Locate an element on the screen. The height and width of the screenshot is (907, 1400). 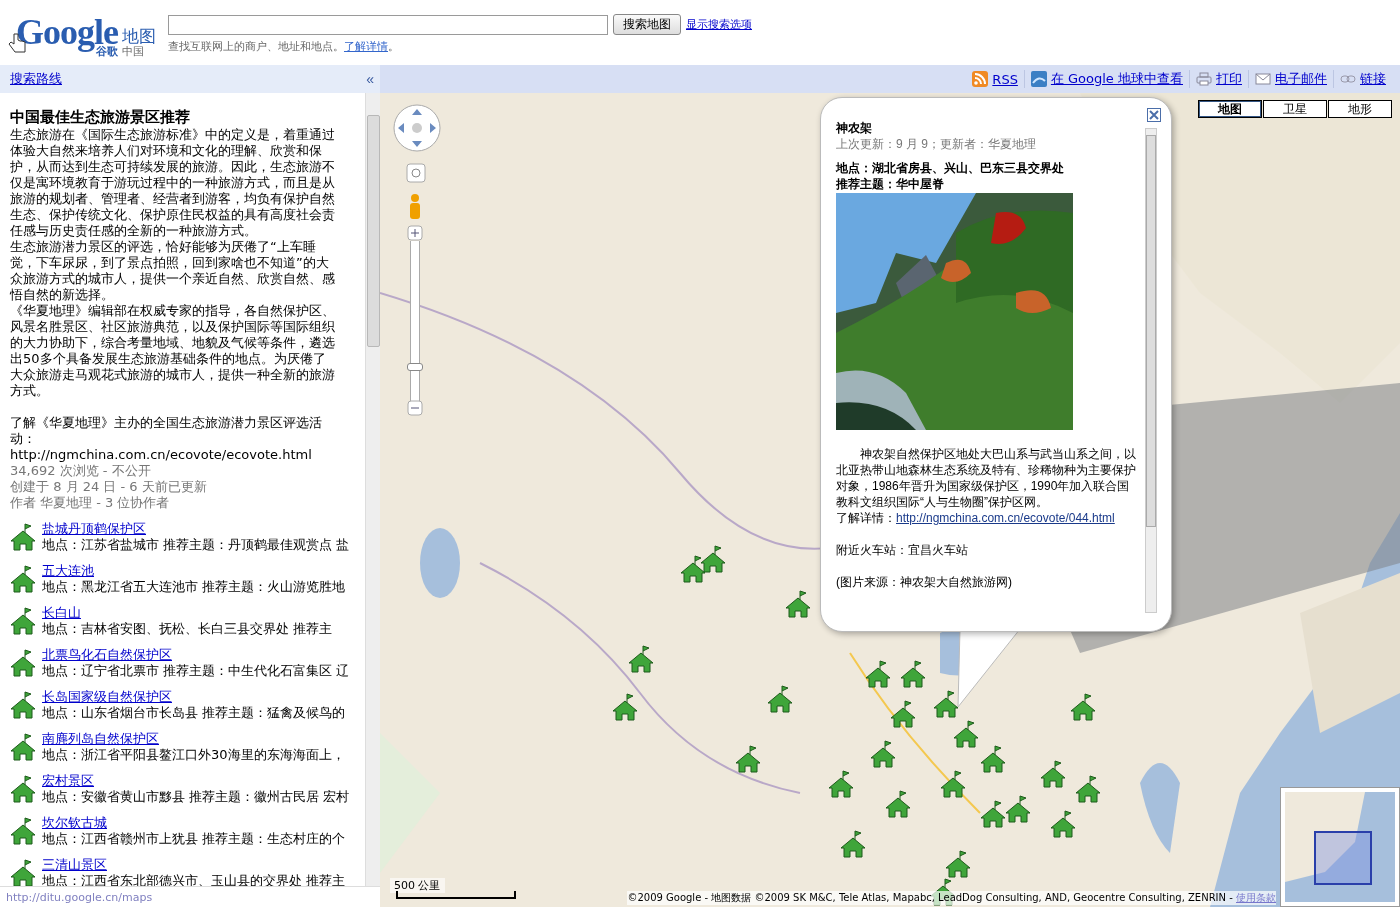
search-field is located at coordinates (388, 24).